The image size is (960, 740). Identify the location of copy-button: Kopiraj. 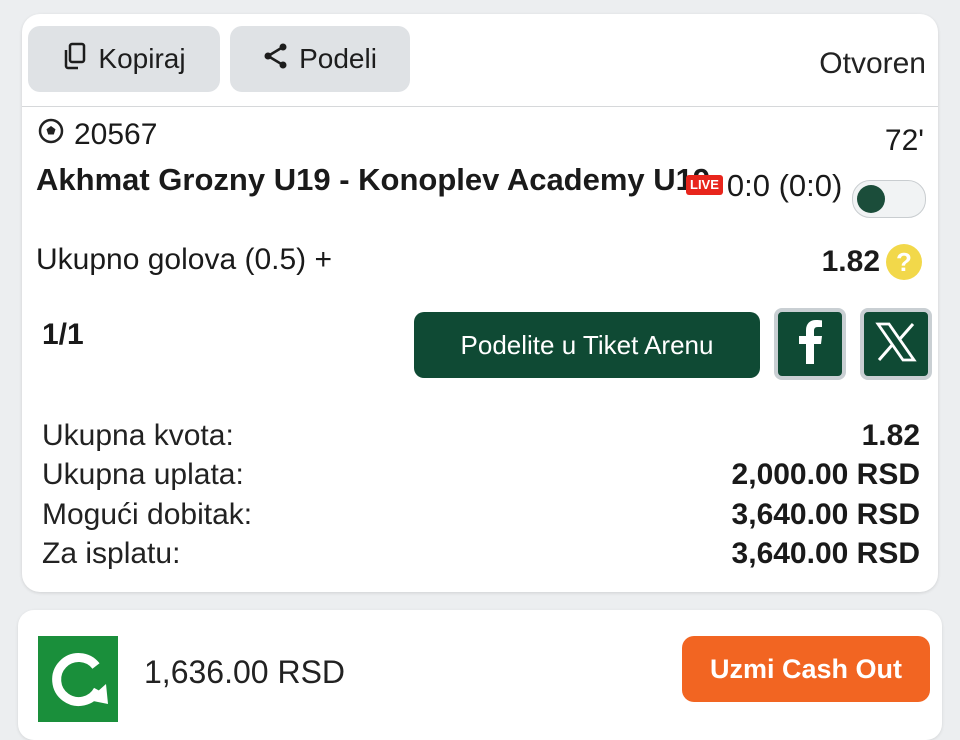
(124, 59).